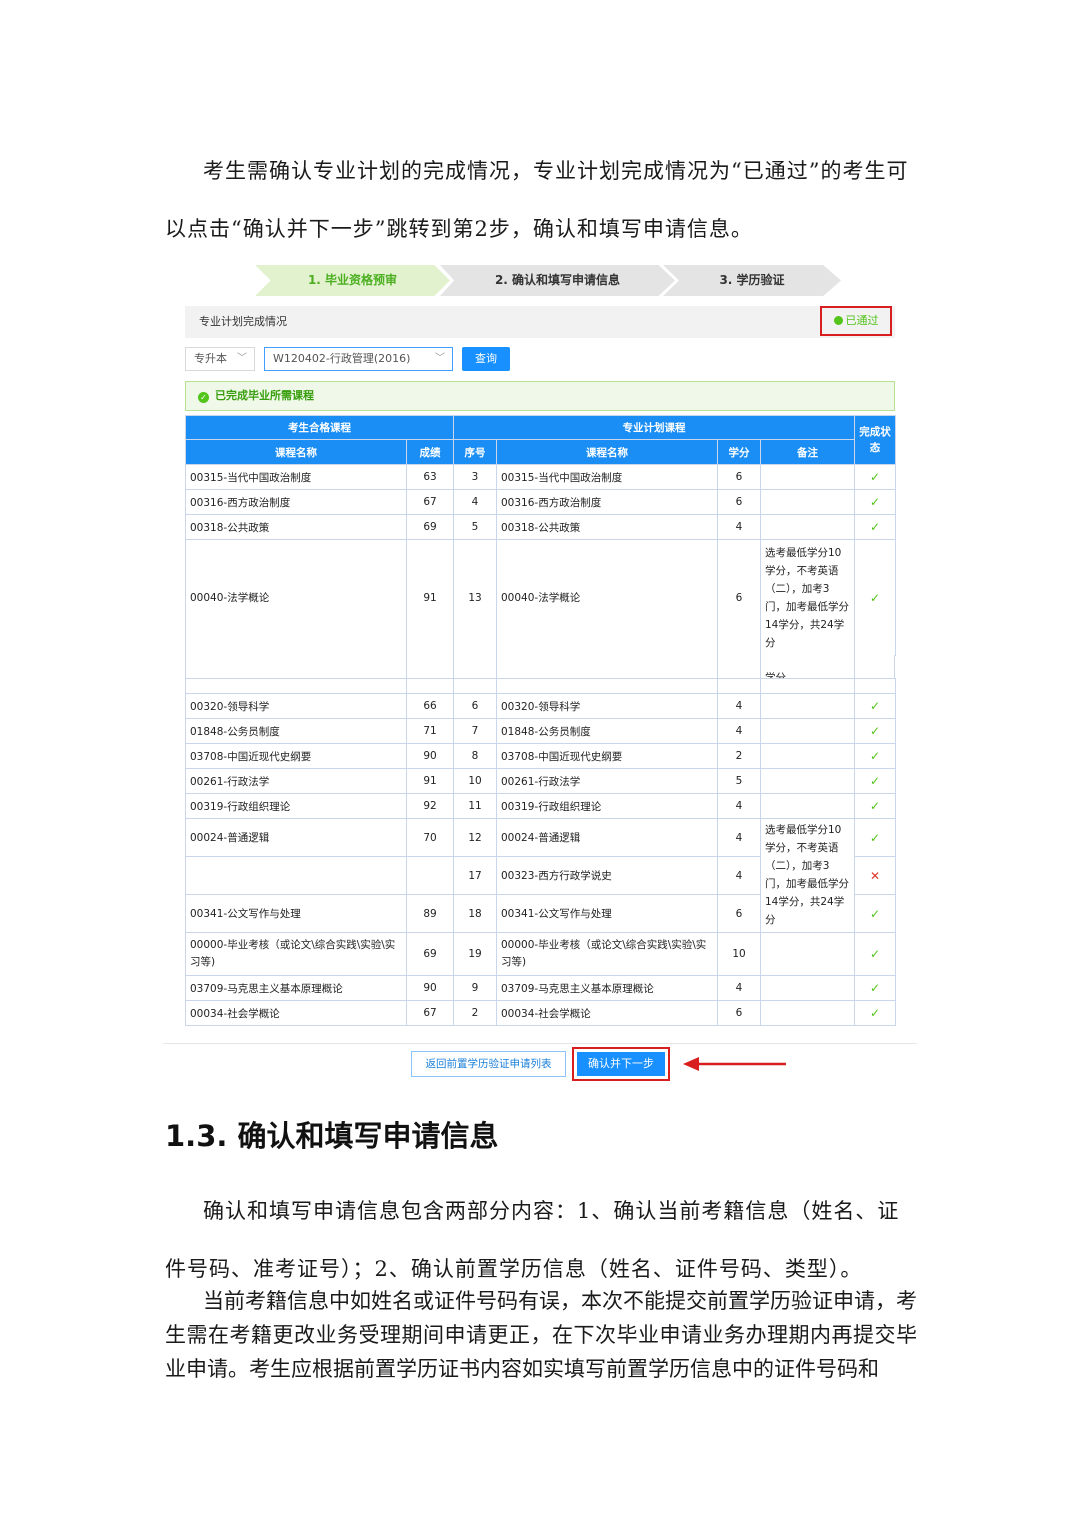 This screenshot has height=1527, width=1080. Describe the element at coordinates (430, 731) in the screenshot. I see `cell-score: 71` at that location.